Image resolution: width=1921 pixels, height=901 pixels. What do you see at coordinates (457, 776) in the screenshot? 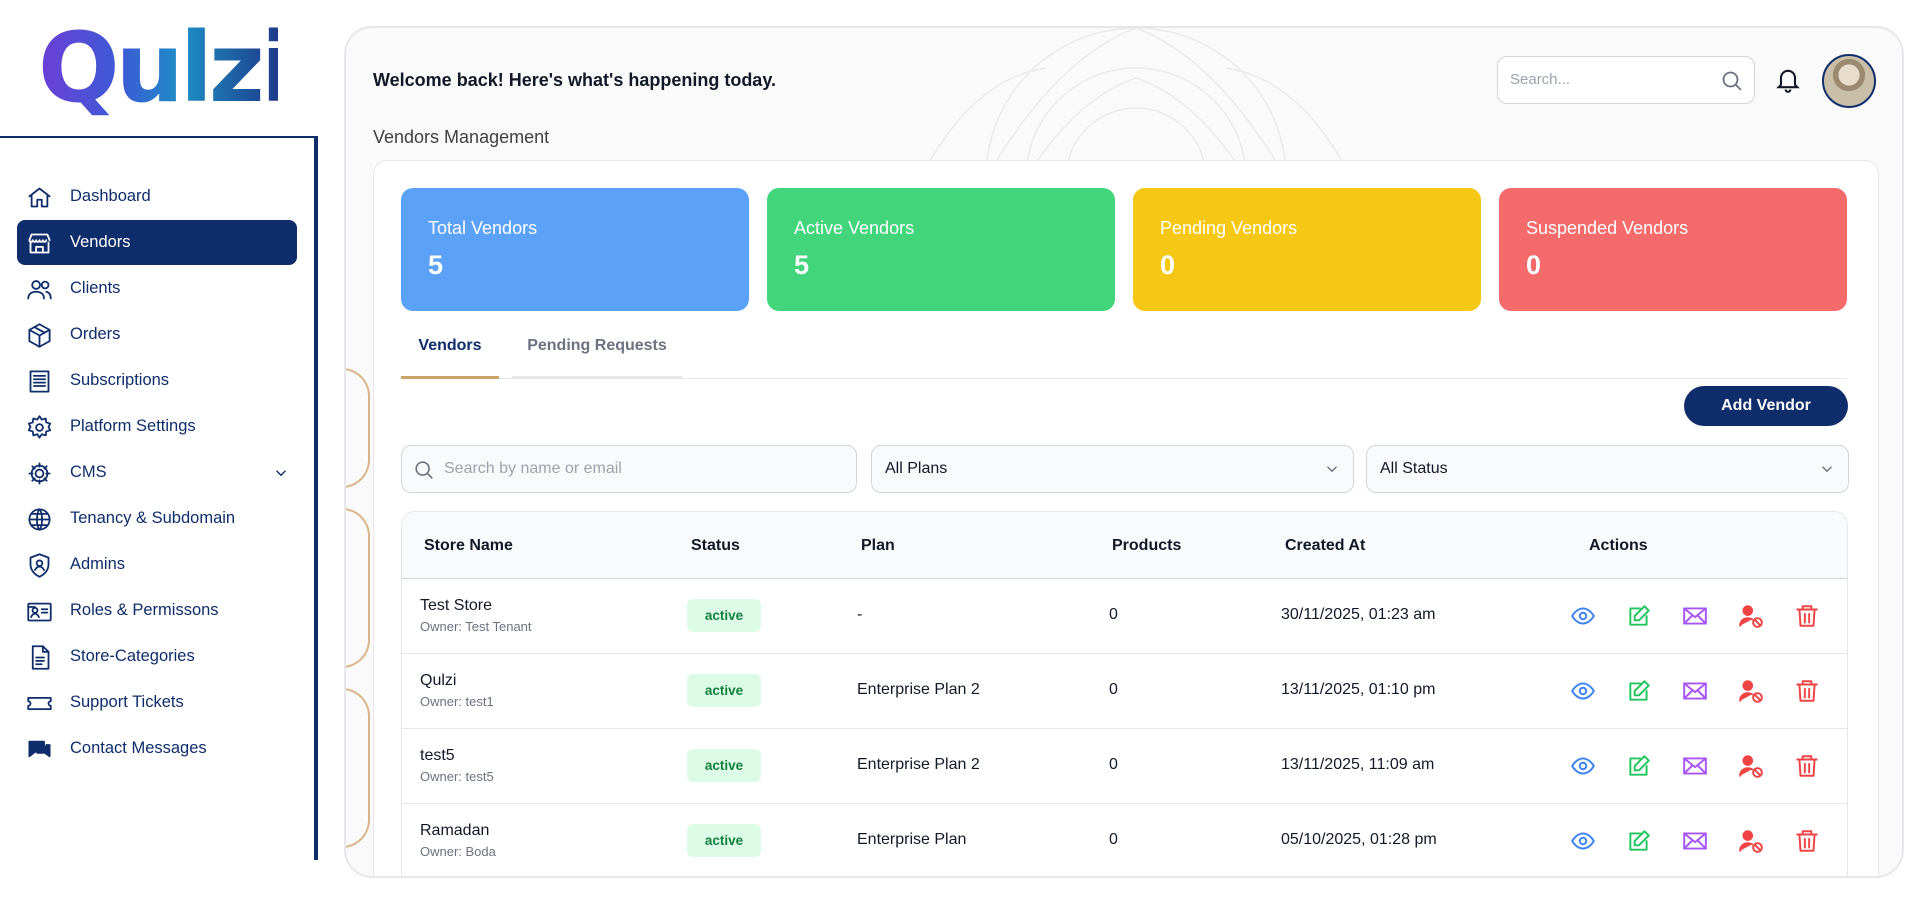
I see `store-owner: Owner: test5` at bounding box center [457, 776].